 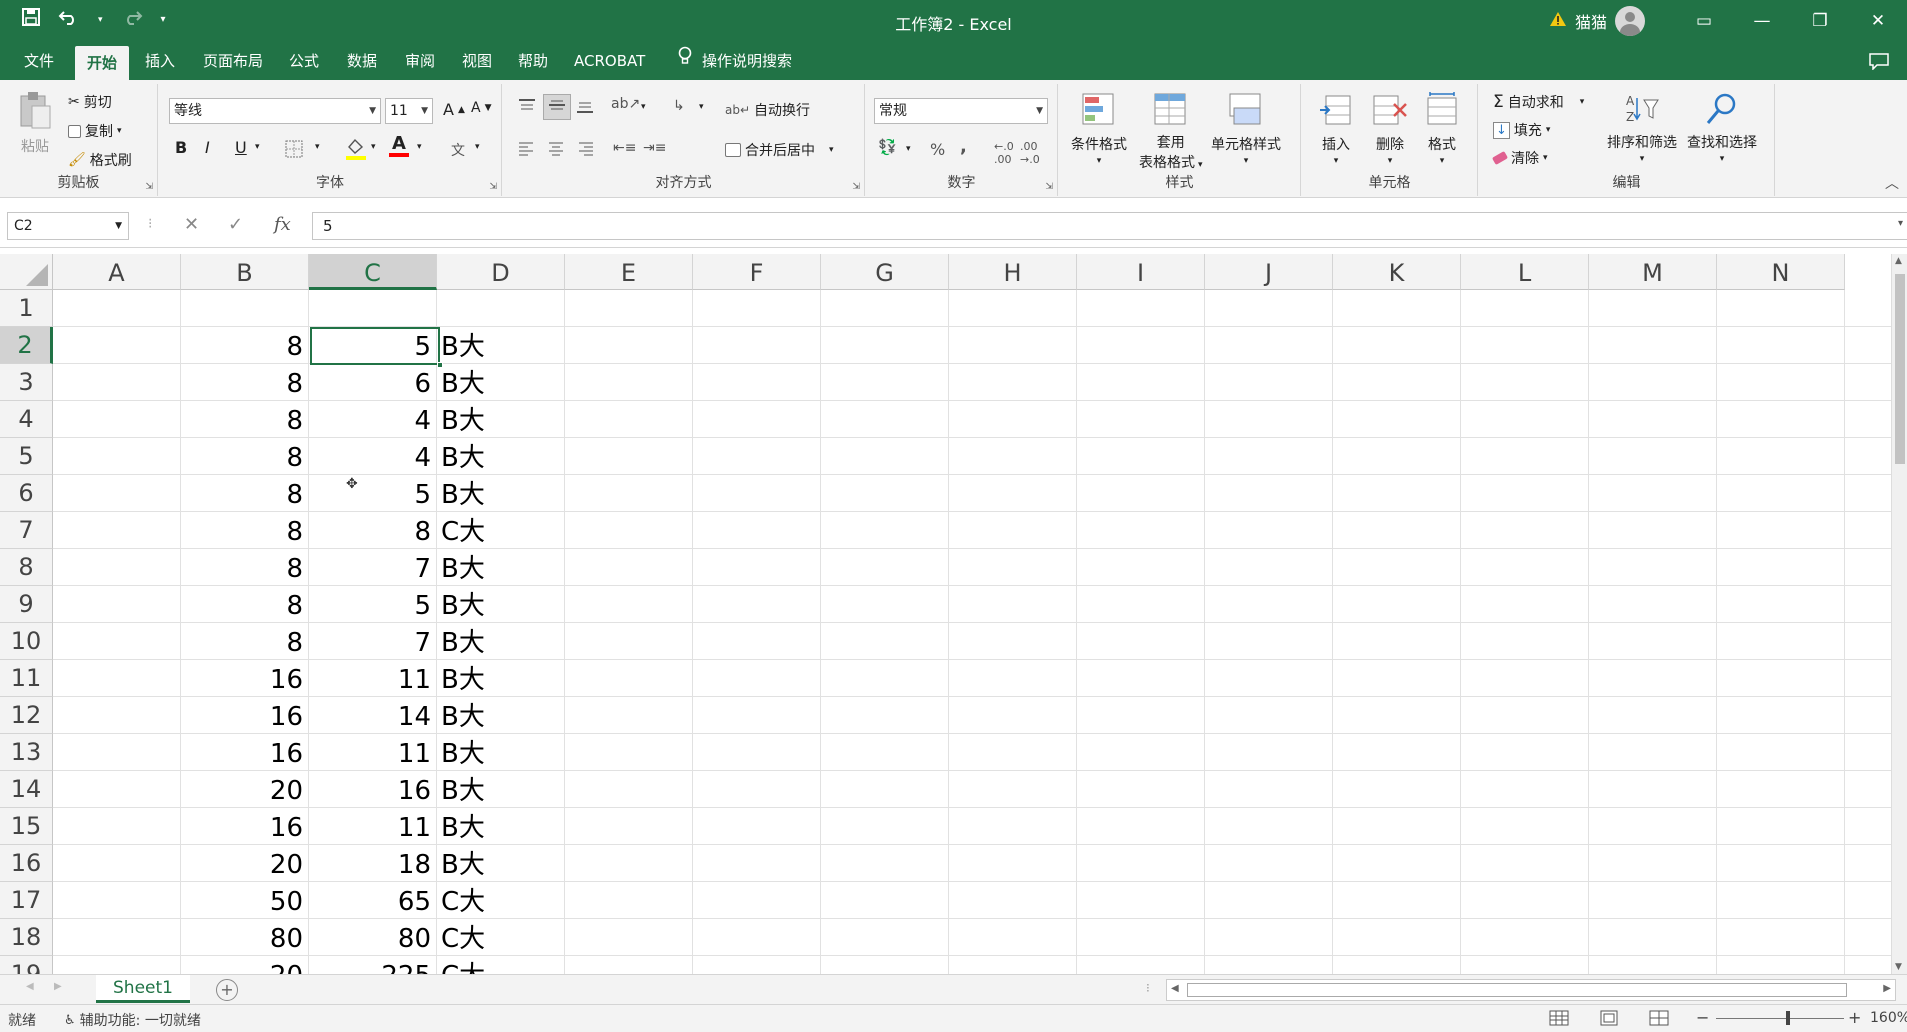 I want to click on page-break-view-icon, so click(x=1659, y=1020).